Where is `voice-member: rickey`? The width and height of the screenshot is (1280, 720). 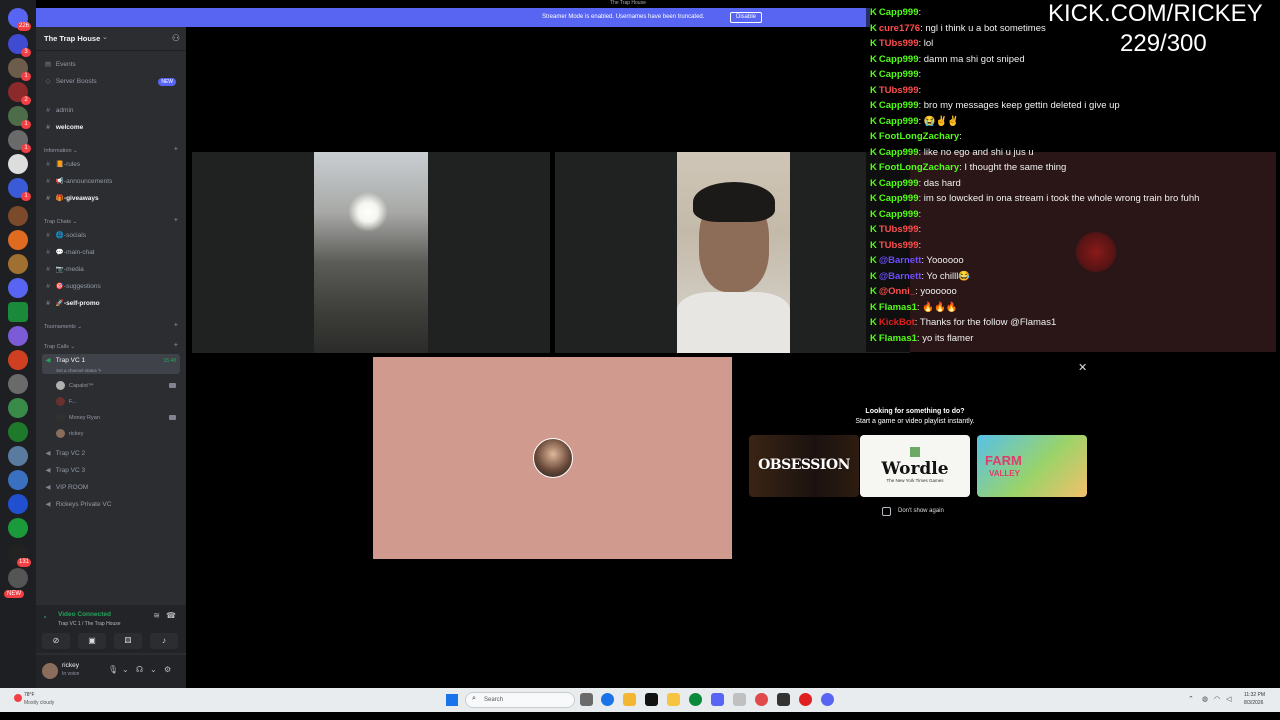 voice-member: rickey is located at coordinates (118, 434).